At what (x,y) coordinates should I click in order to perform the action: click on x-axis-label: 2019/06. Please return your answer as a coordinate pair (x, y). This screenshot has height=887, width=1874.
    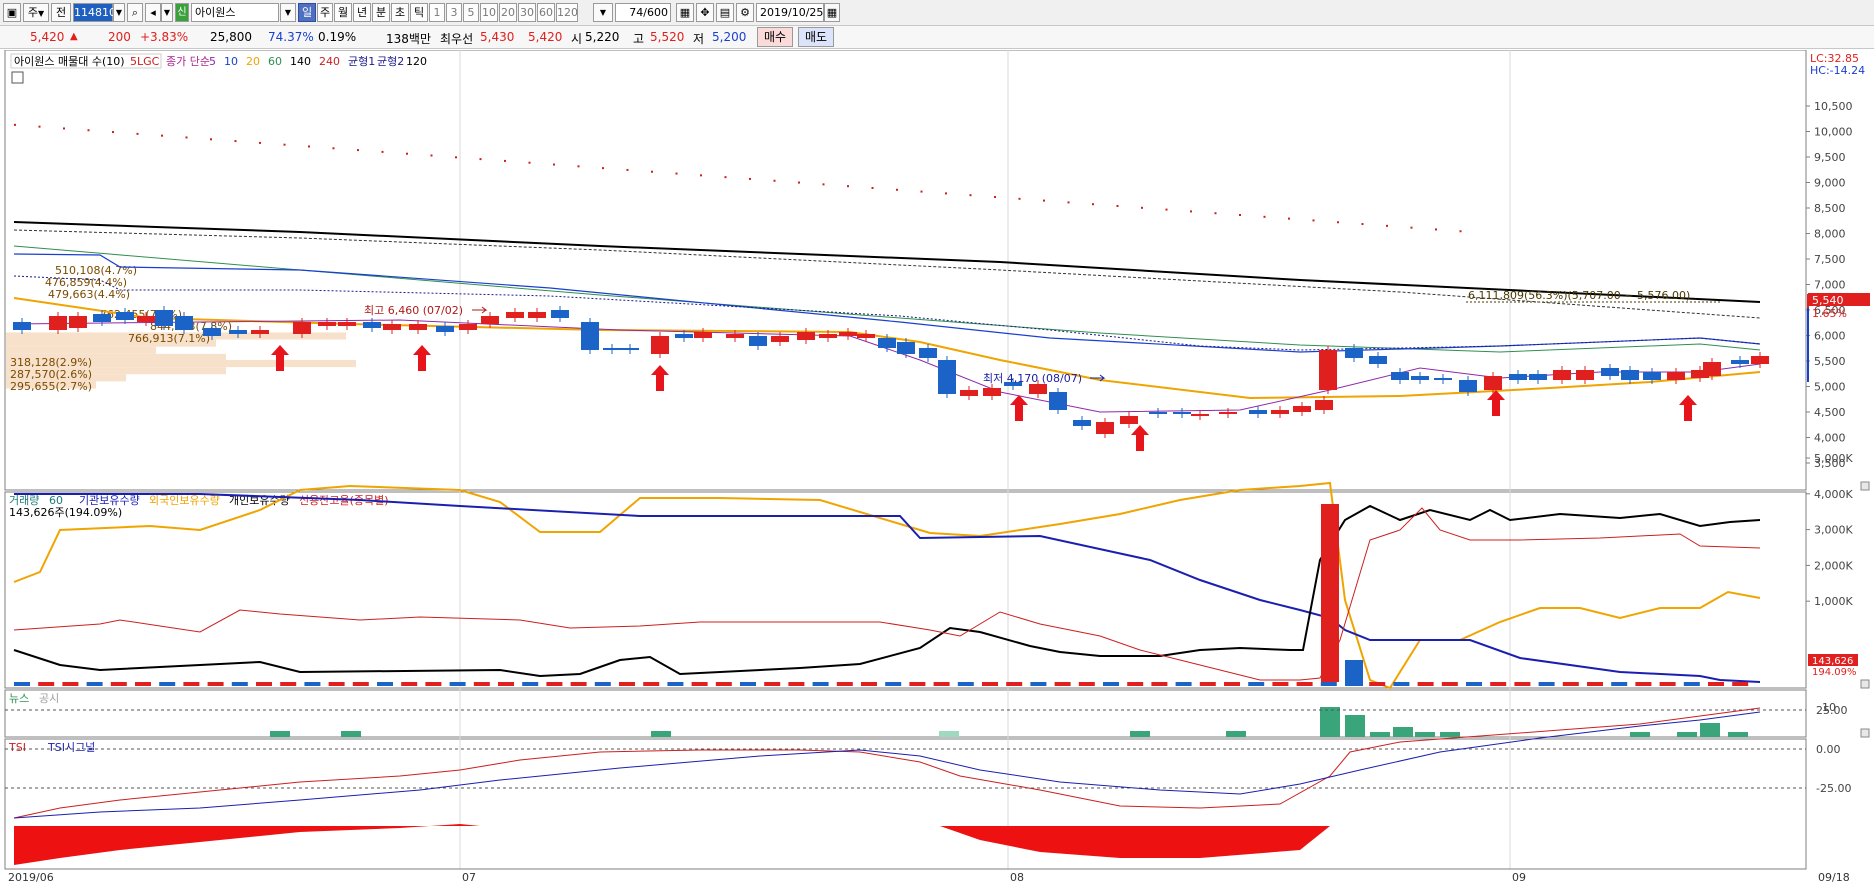
    Looking at the image, I should click on (31, 877).